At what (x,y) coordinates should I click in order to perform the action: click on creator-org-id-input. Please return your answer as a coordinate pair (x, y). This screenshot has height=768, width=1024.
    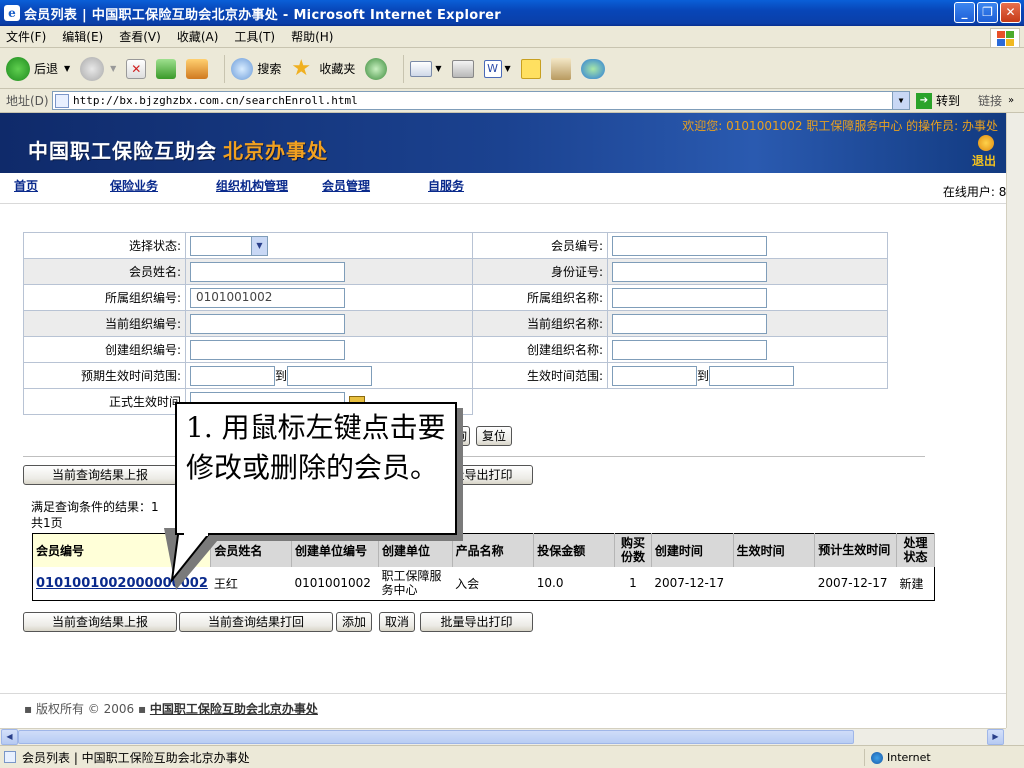
    Looking at the image, I should click on (267, 349).